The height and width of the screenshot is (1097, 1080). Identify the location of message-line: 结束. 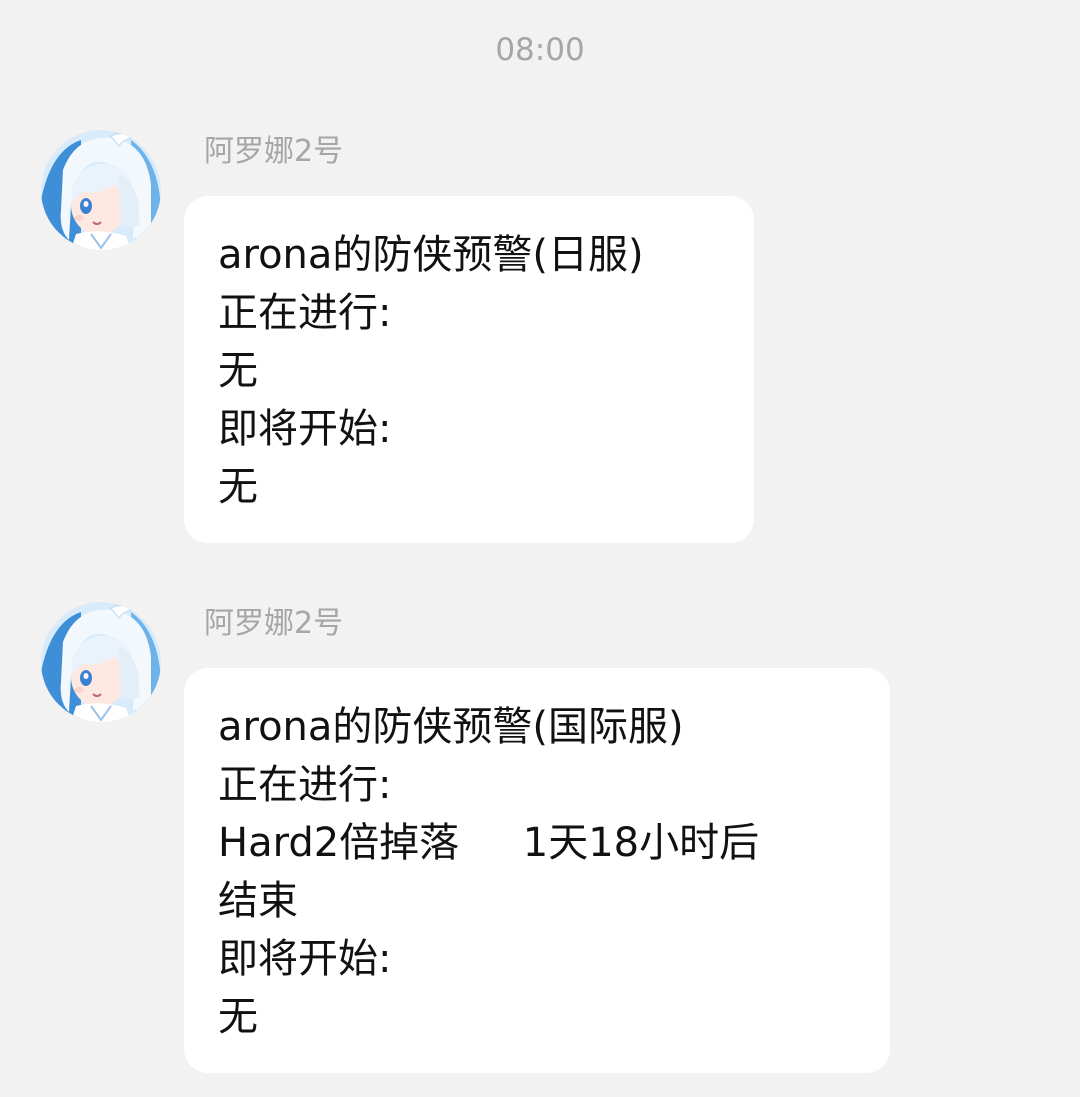
(258, 901).